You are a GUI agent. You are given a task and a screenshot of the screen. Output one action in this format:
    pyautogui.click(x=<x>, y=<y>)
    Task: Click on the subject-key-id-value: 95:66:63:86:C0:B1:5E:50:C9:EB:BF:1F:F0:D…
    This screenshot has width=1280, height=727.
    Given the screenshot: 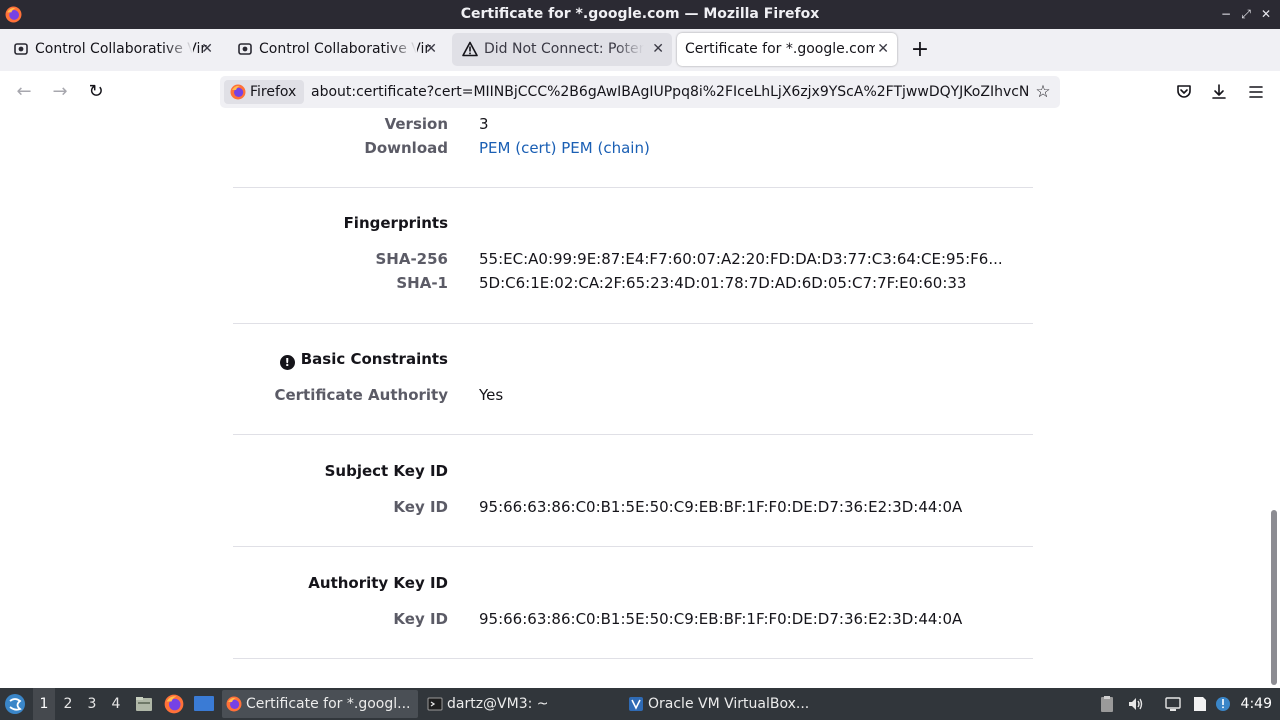 What is the action you would take?
    pyautogui.click(x=721, y=507)
    